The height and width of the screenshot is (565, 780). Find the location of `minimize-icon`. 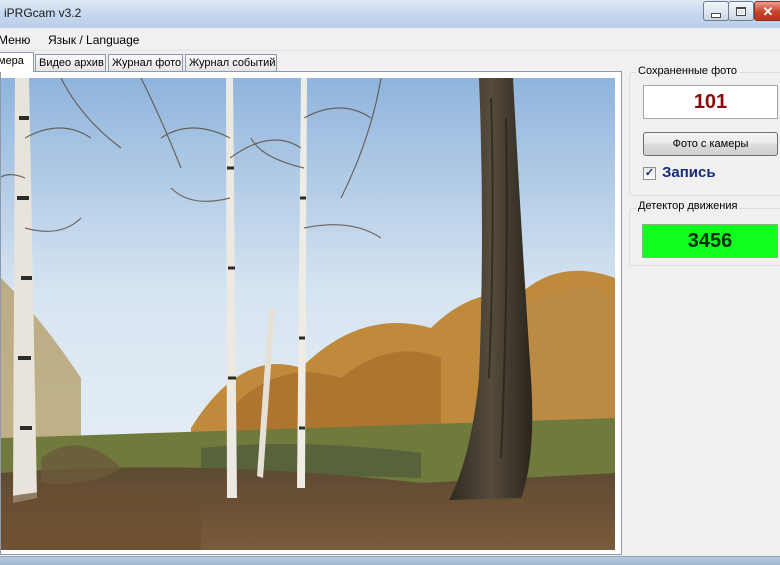

minimize-icon is located at coordinates (716, 15).